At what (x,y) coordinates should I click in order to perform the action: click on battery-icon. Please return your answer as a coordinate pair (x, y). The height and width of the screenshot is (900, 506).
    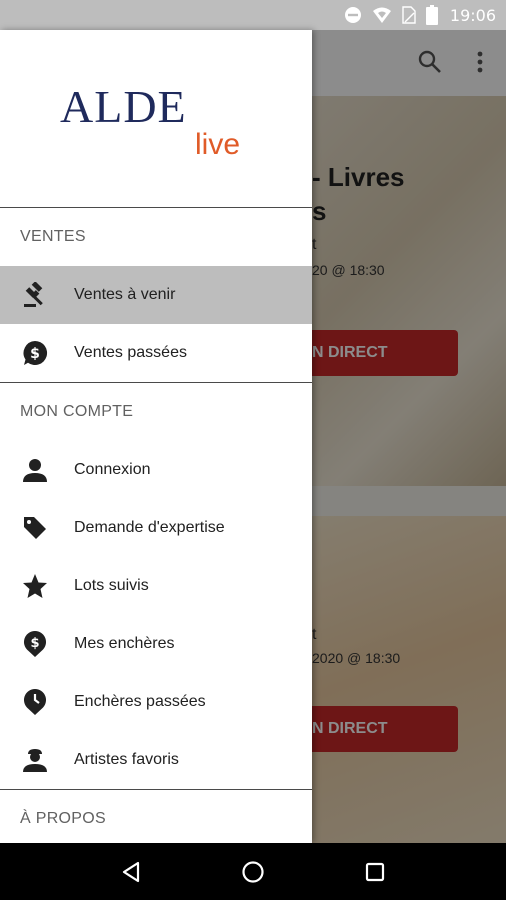
    Looking at the image, I should click on (431, 15).